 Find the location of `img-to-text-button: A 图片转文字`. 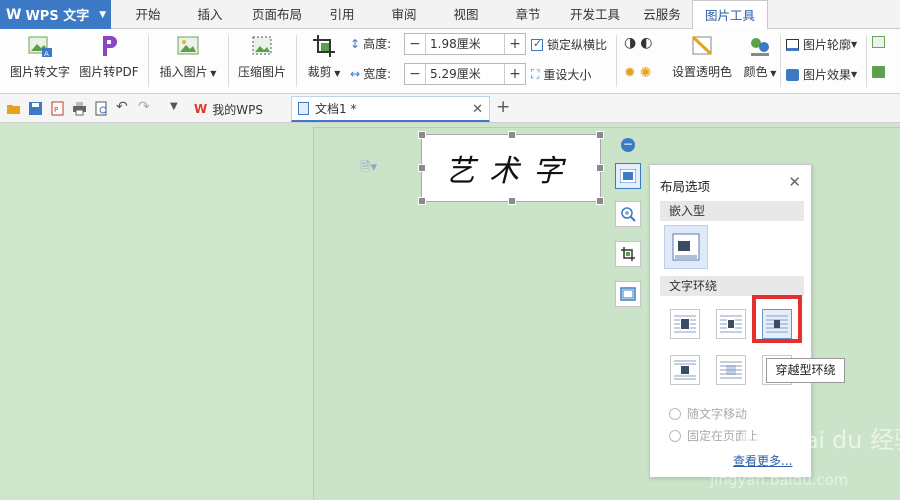

img-to-text-button: A 图片转文字 is located at coordinates (40, 56).